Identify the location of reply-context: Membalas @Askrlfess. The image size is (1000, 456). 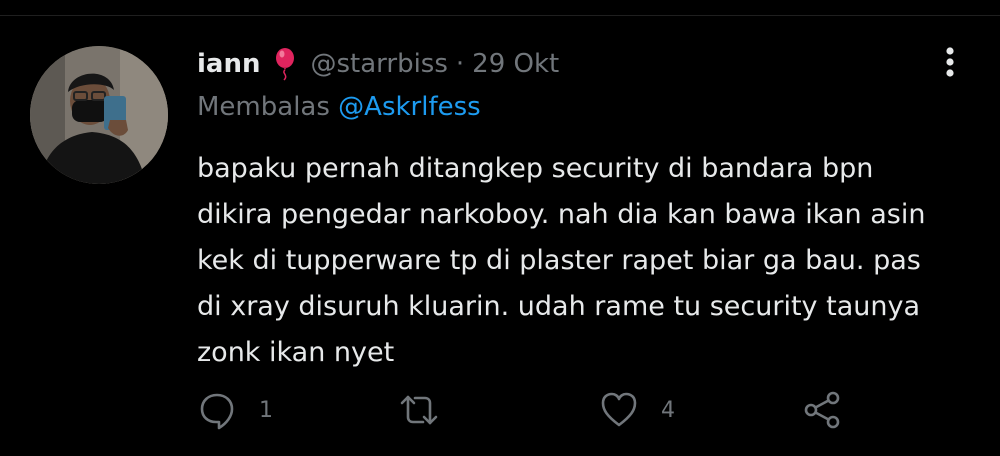
(339, 107).